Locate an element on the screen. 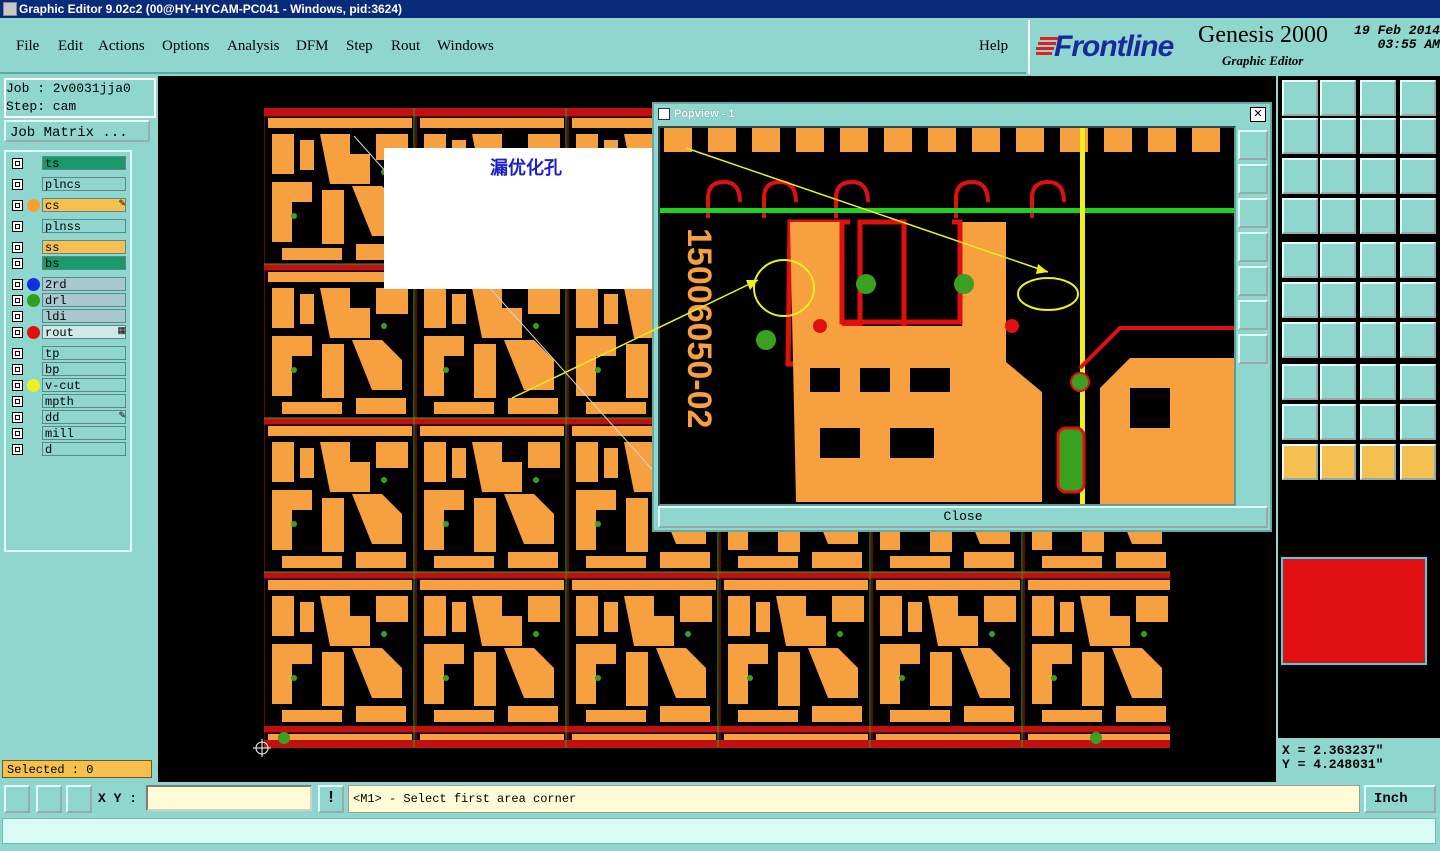 This screenshot has height=851, width=1440. pv-zoom-fit-button is located at coordinates (1253, 145).